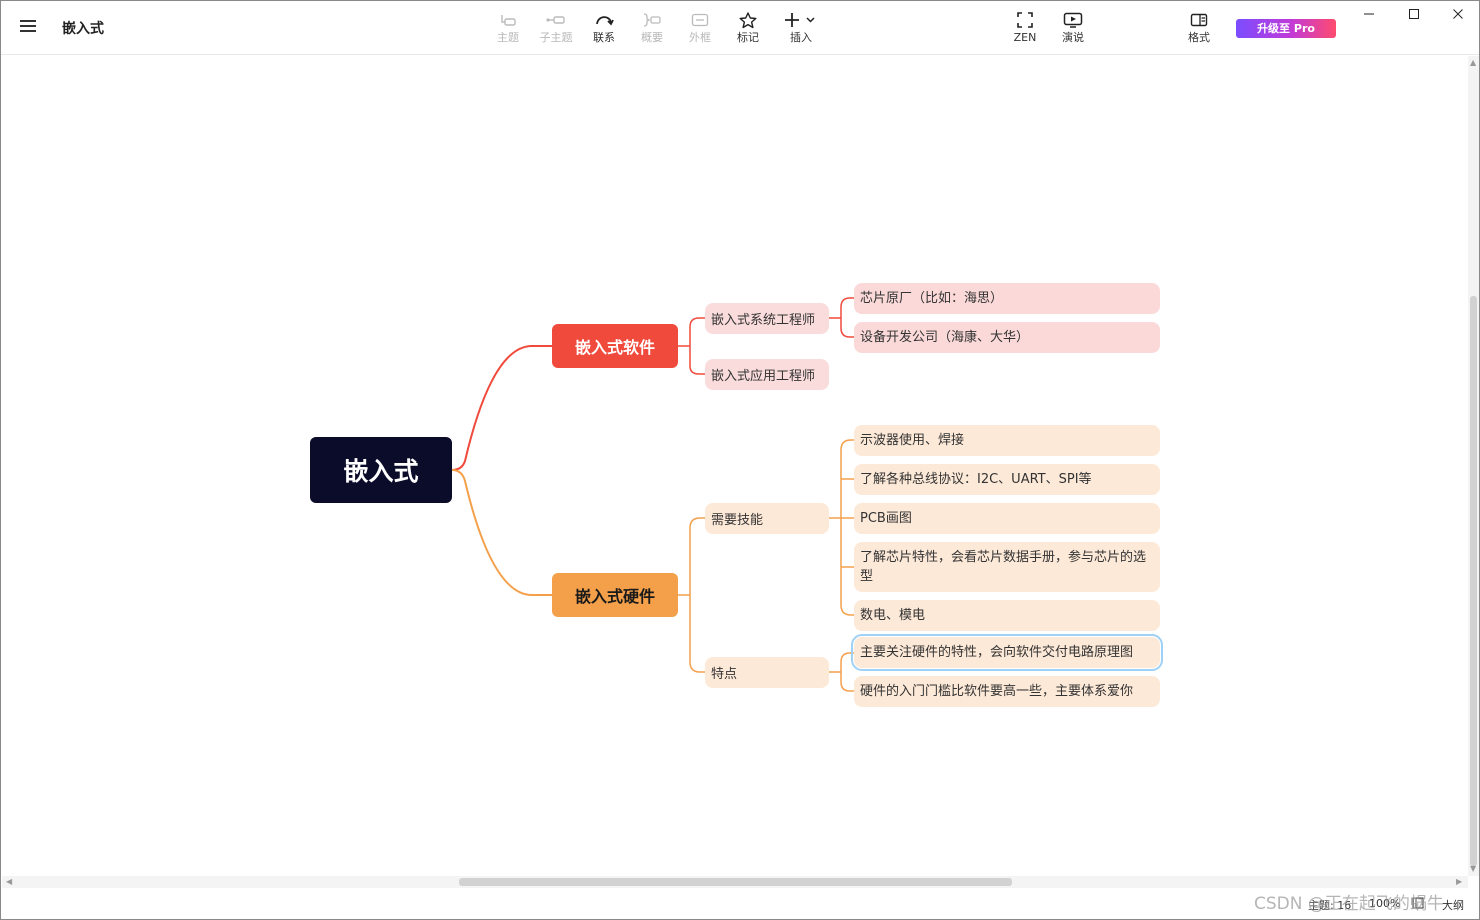 The width and height of the screenshot is (1480, 920). Describe the element at coordinates (1025, 20) in the screenshot. I see `fullscreen-icon` at that location.